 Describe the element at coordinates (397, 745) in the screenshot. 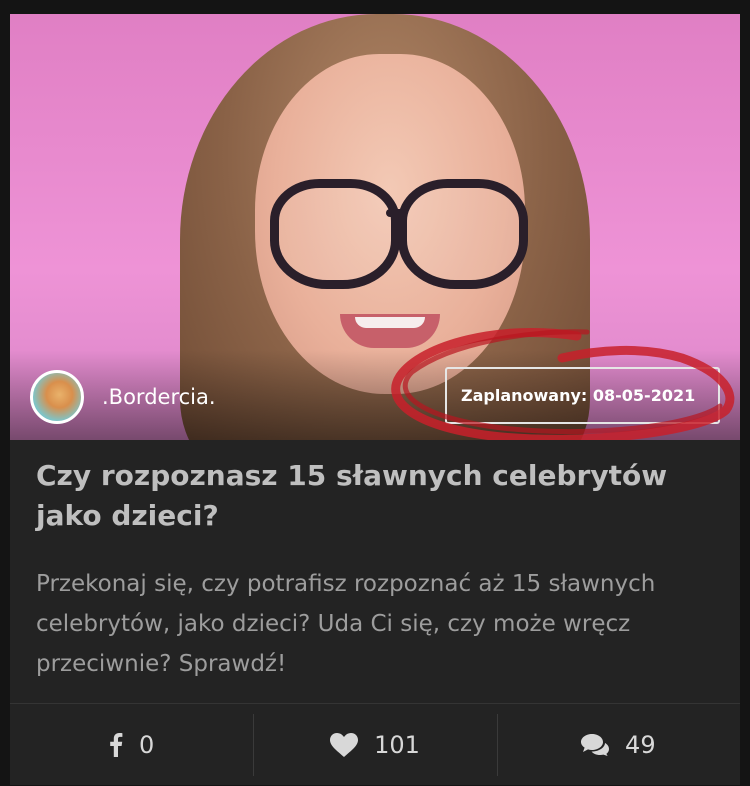

I see `like-count: 101` at that location.